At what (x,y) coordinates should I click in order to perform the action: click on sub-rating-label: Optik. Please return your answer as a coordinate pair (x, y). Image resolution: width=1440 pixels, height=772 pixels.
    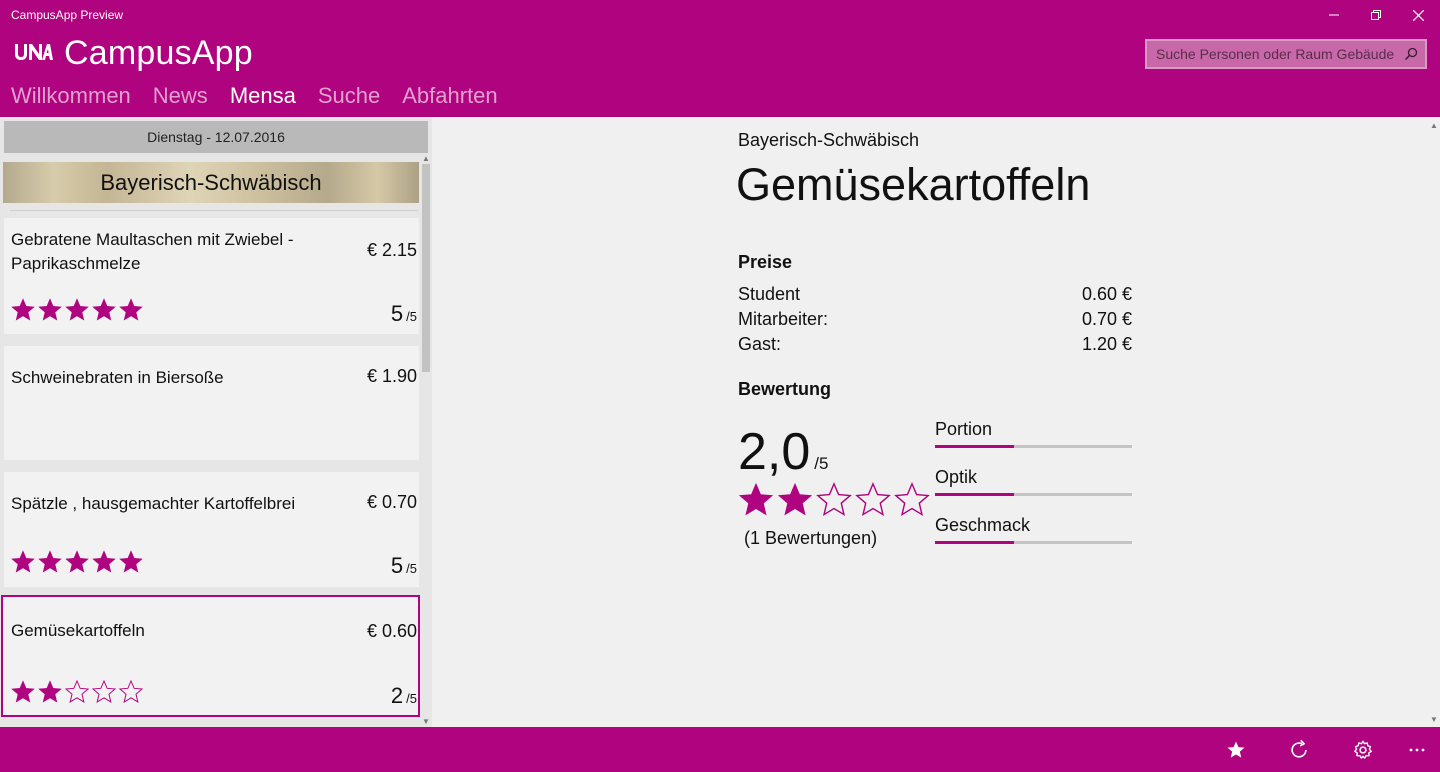
    Looking at the image, I should click on (956, 477).